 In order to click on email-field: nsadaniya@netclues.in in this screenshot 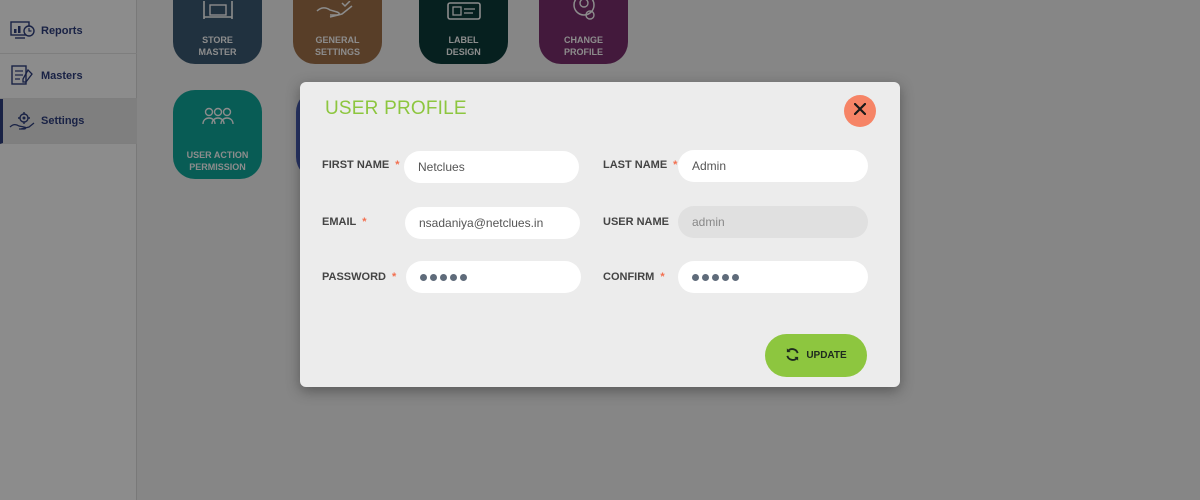, I will do `click(492, 223)`.